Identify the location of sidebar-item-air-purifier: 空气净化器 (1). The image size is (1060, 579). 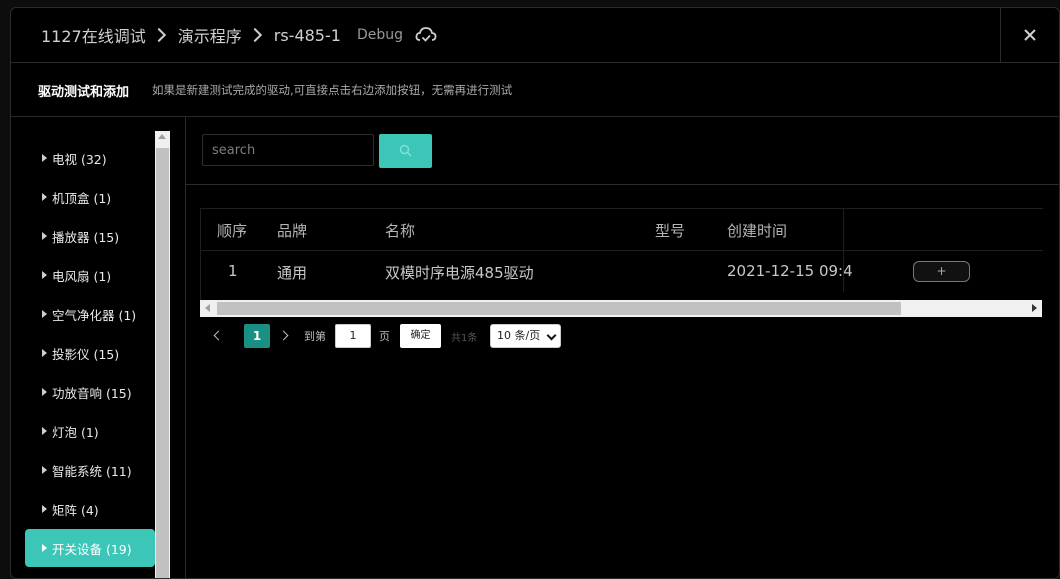
(90, 314).